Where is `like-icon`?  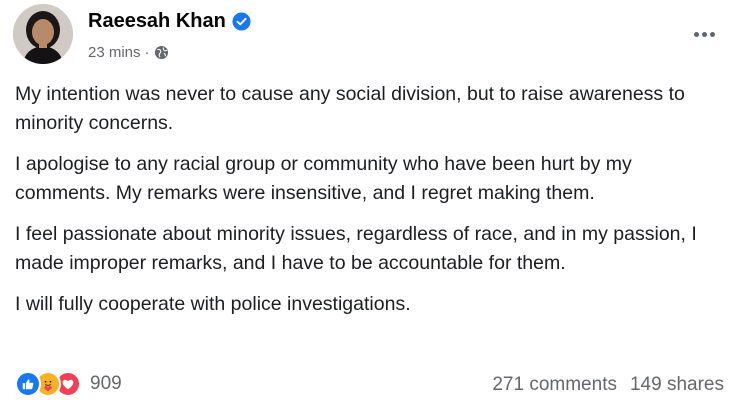 like-icon is located at coordinates (28, 384).